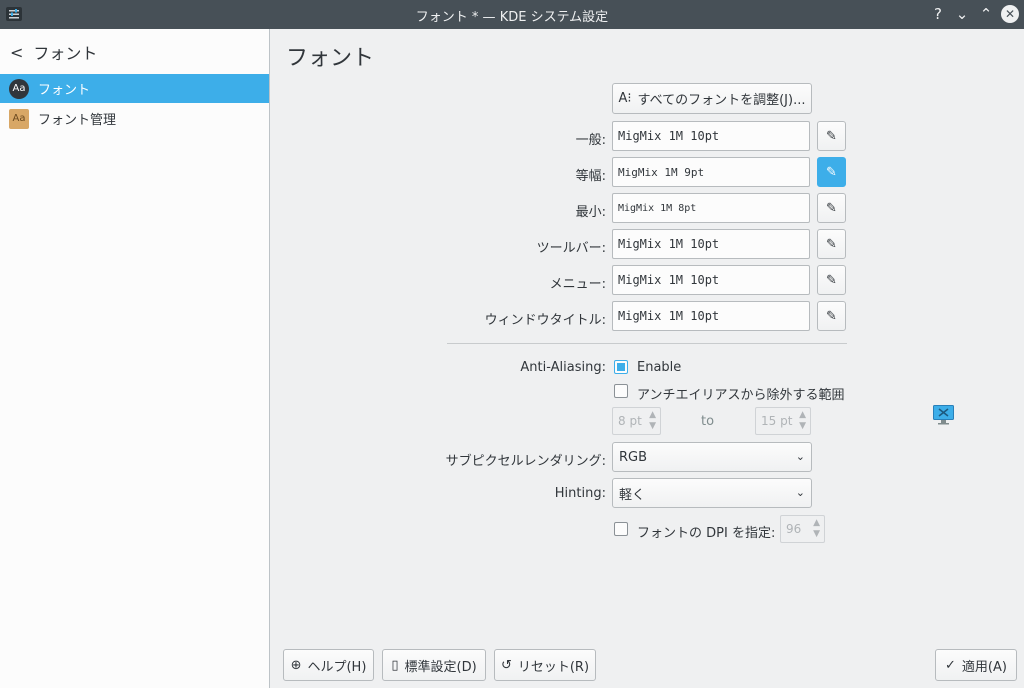 Image resolution: width=1024 pixels, height=688 pixels. I want to click on window-title-font-pick-button: ✎, so click(831, 316).